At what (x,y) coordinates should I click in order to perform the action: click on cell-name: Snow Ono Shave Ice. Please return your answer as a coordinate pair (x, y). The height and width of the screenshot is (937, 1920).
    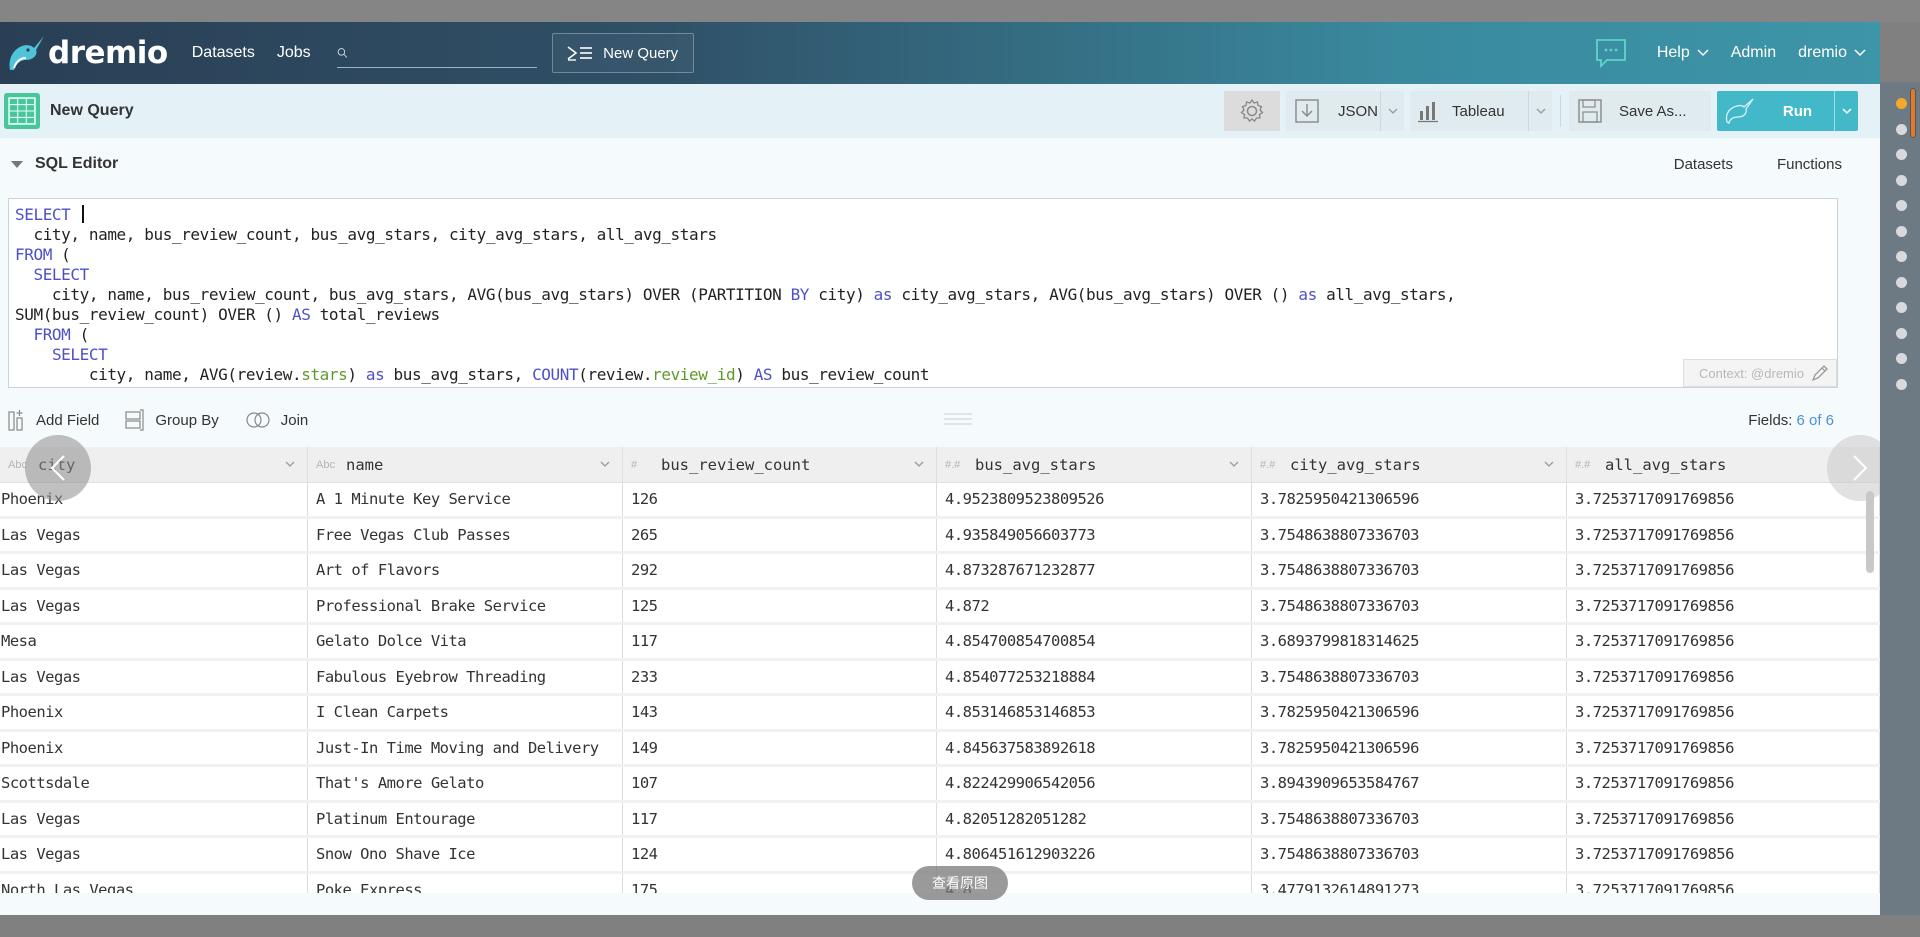
    Looking at the image, I should click on (465, 854).